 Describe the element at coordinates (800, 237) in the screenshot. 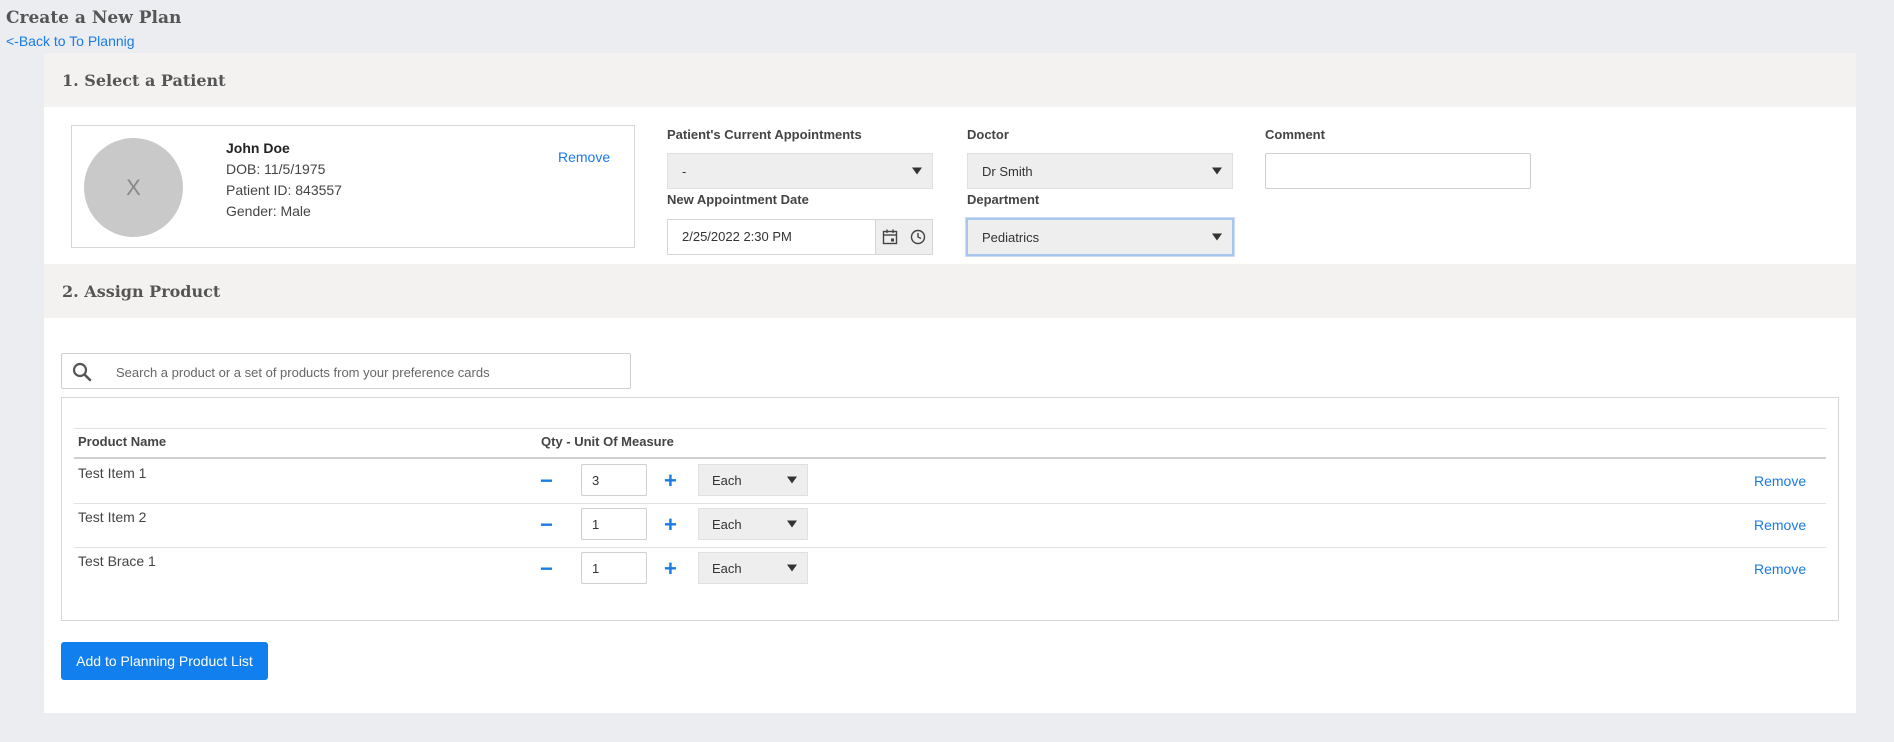

I see `new-appointment-date-picker: 2/25/2022 2:30 PM` at that location.